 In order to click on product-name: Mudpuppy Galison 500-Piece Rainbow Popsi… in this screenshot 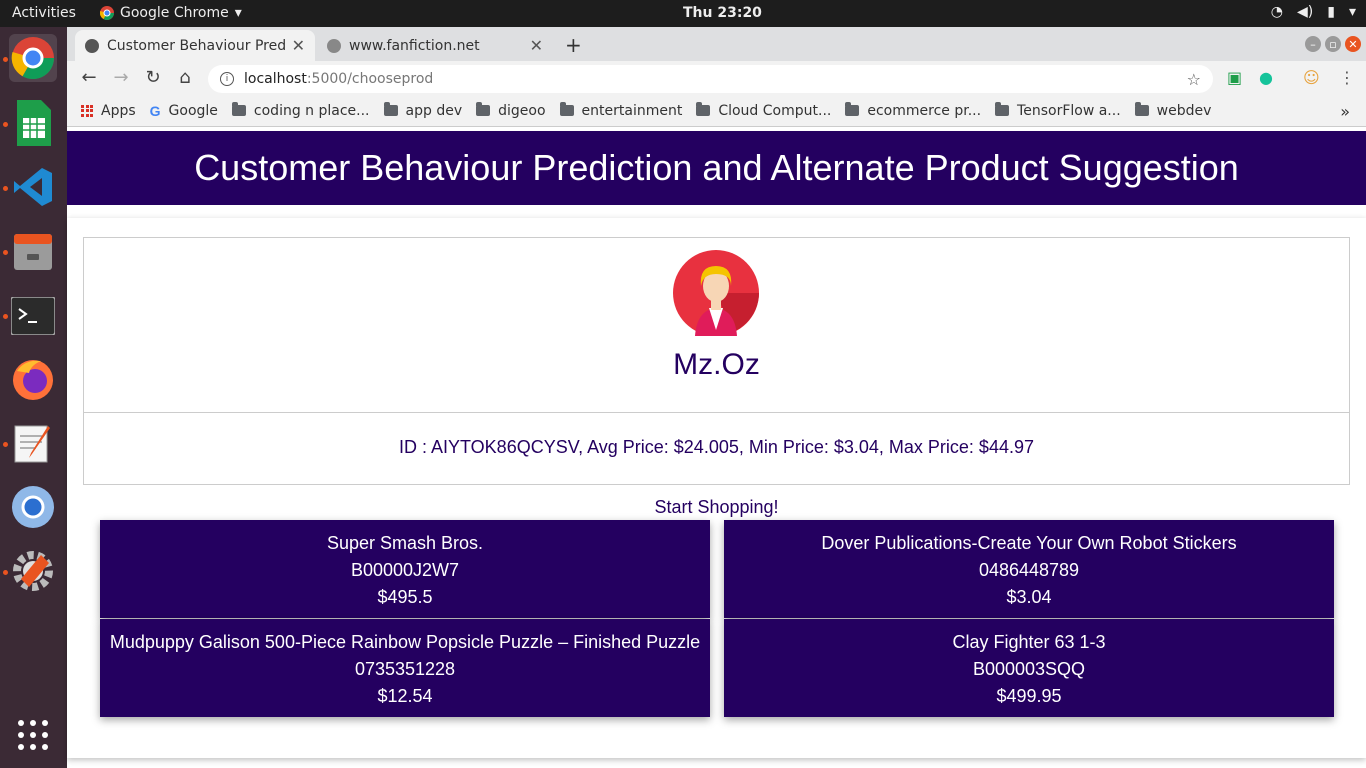, I will do `click(405, 642)`.